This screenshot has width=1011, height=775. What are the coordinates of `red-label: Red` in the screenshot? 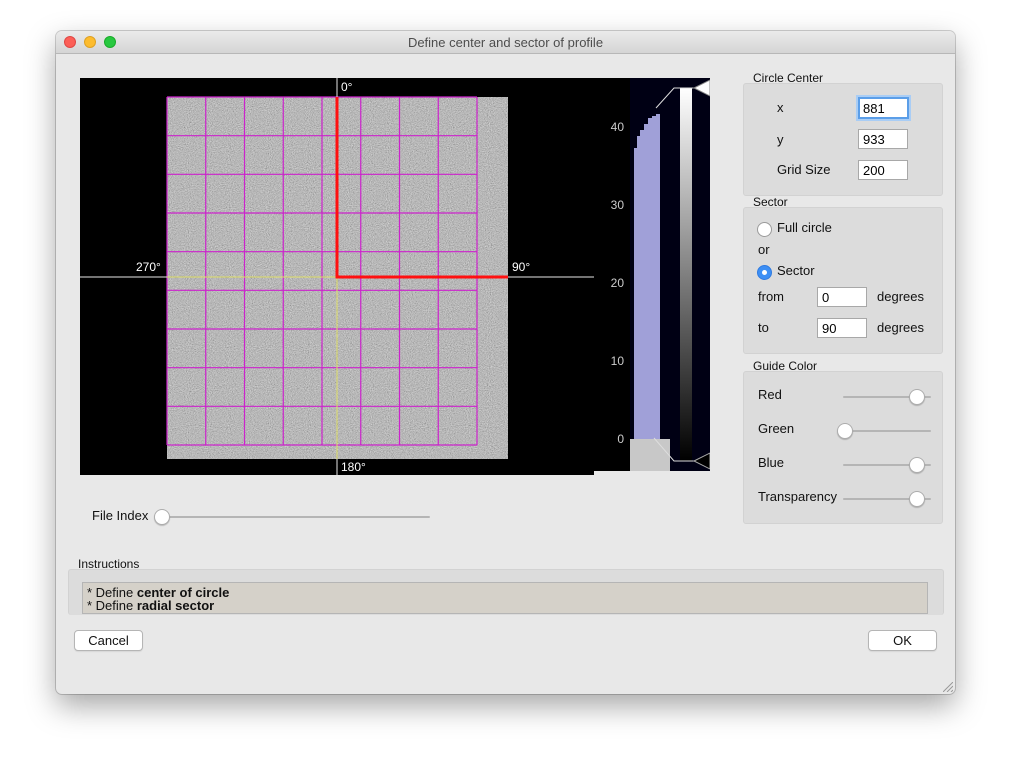 It's located at (770, 394).